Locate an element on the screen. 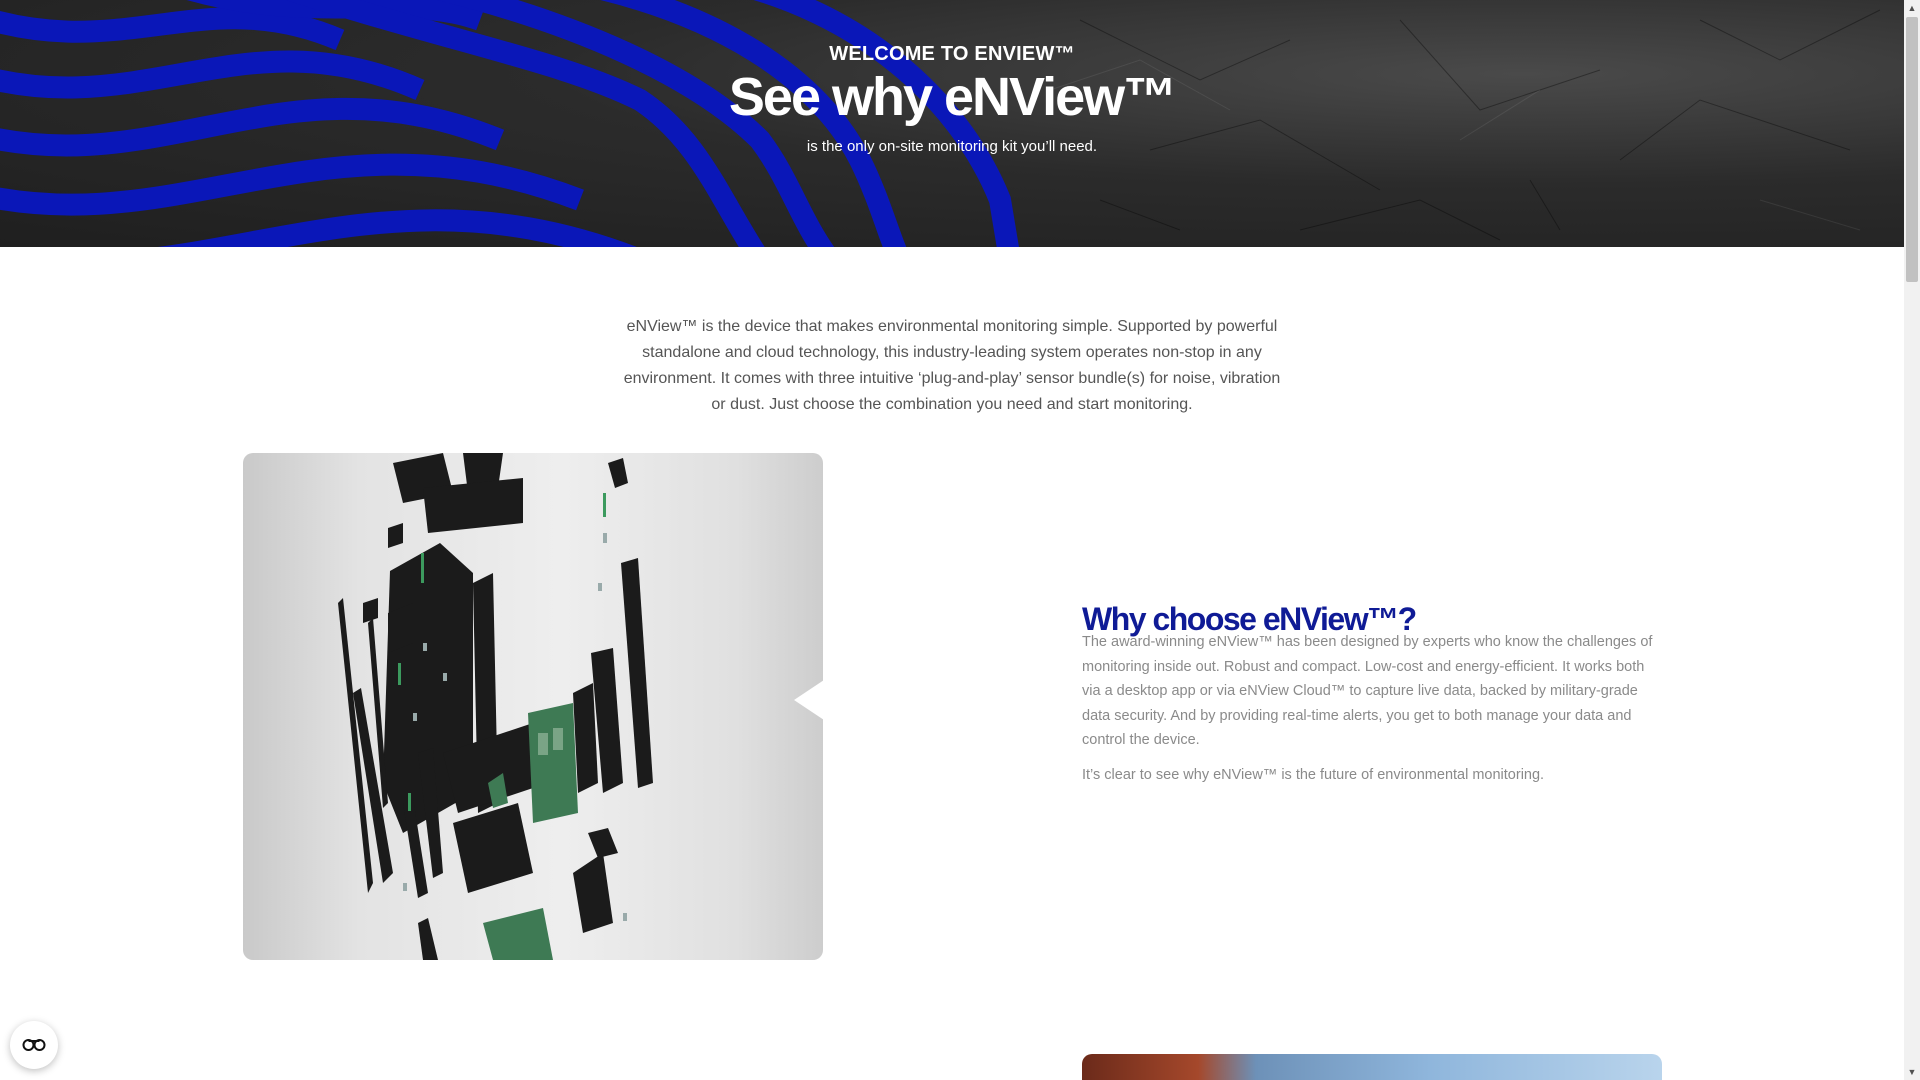 The image size is (1920, 1080). scroll-up-arrow-icon: ▲ is located at coordinates (1912, 8).